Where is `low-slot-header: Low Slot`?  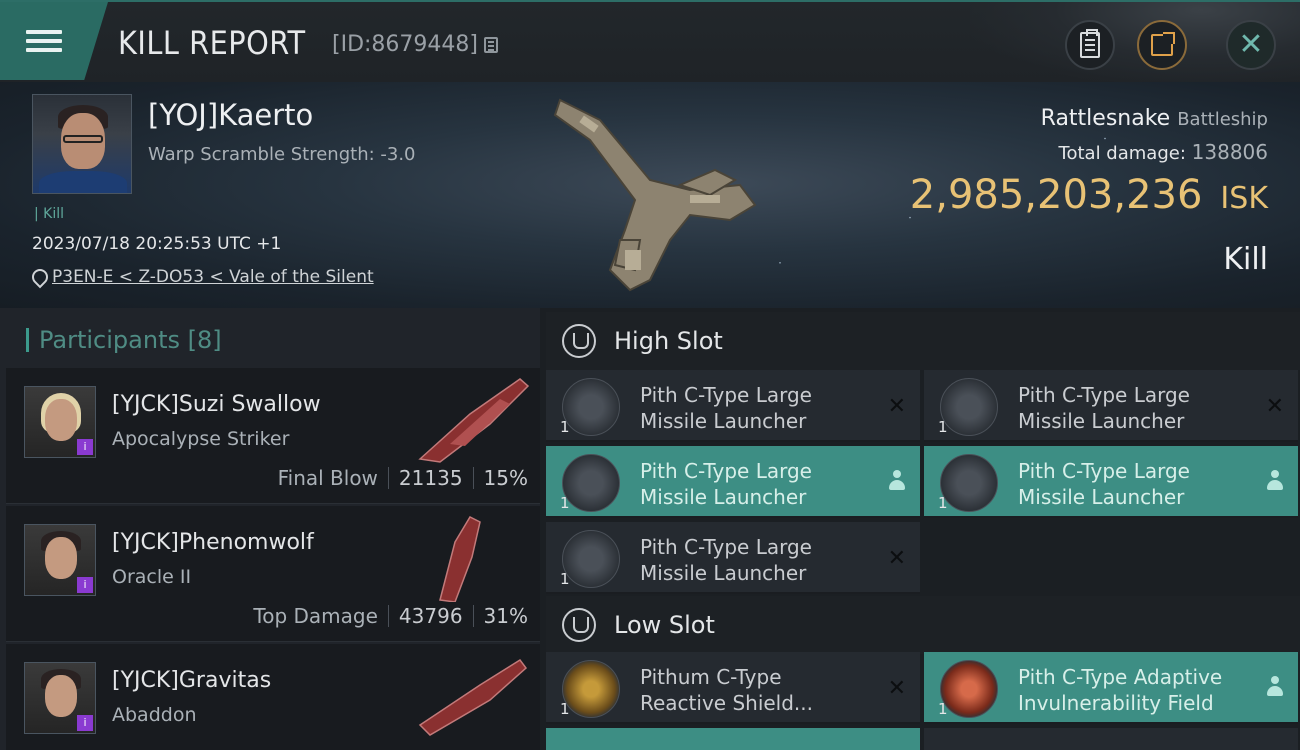 low-slot-header: Low Slot is located at coordinates (923, 625).